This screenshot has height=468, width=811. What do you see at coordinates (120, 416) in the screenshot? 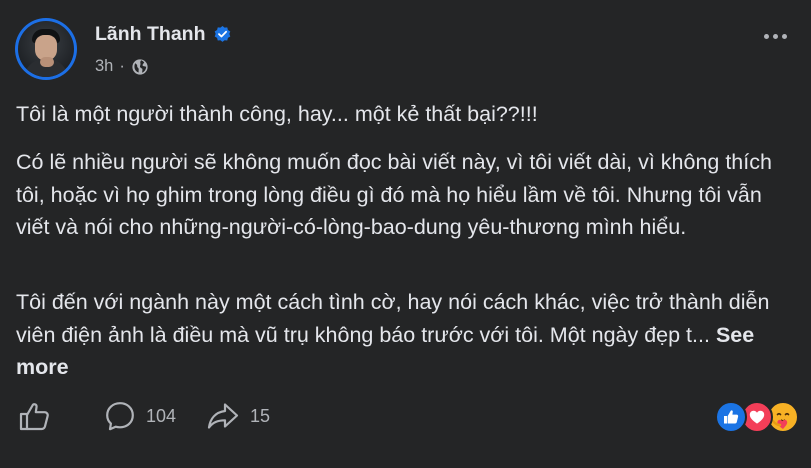
I see `comment-icon` at bounding box center [120, 416].